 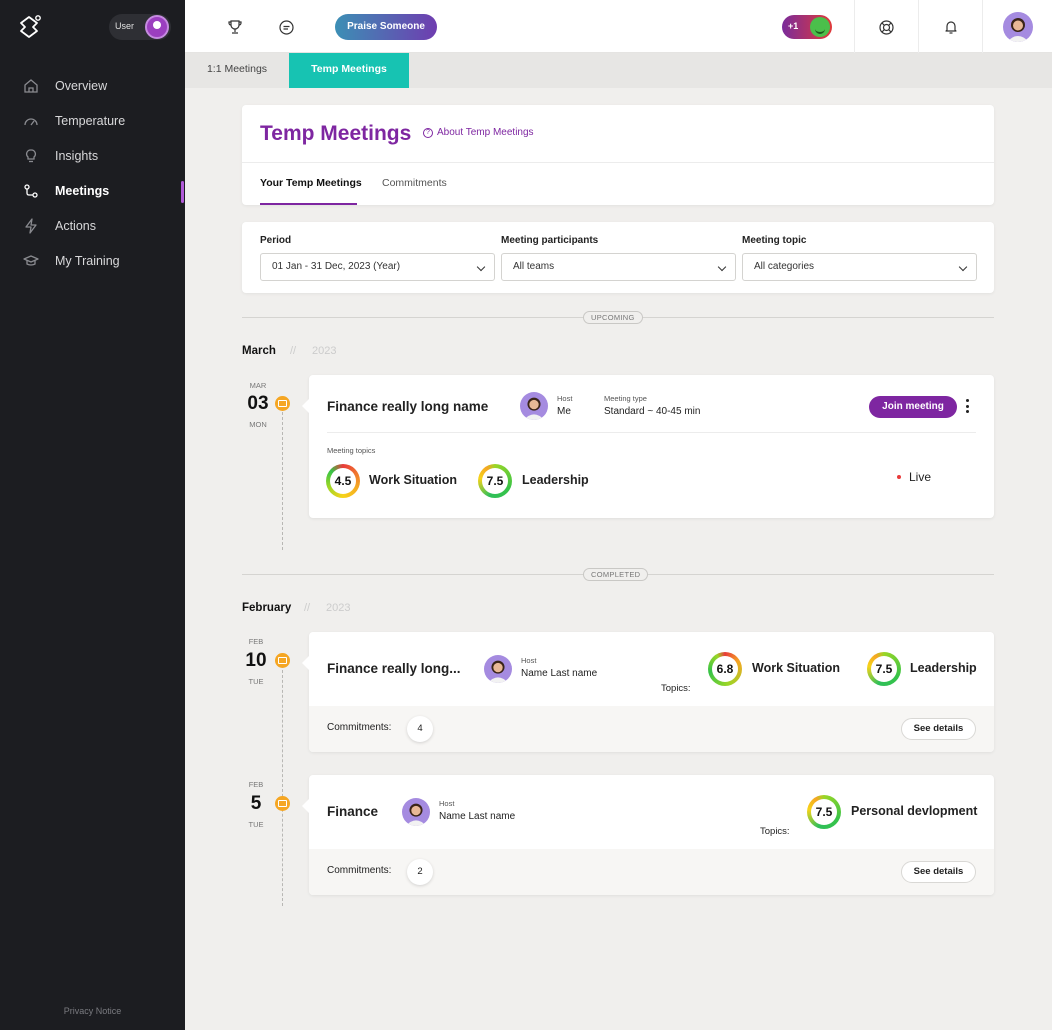 I want to click on profile-avatar, so click(x=1018, y=27).